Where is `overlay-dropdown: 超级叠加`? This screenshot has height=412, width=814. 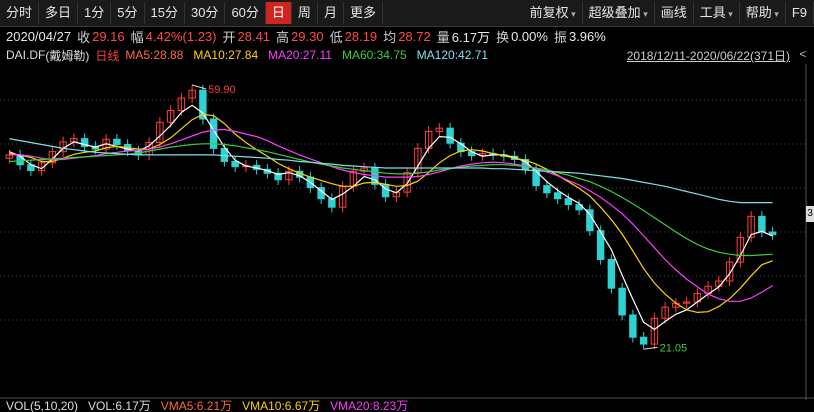
overlay-dropdown: 超级叠加 is located at coordinates (619, 13).